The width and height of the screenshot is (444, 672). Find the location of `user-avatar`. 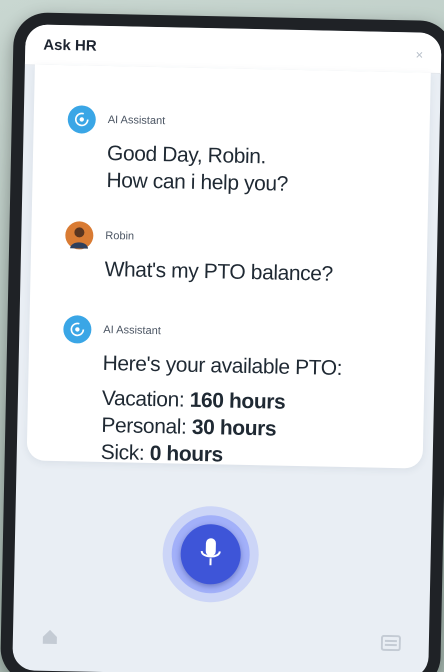

user-avatar is located at coordinates (79, 235).